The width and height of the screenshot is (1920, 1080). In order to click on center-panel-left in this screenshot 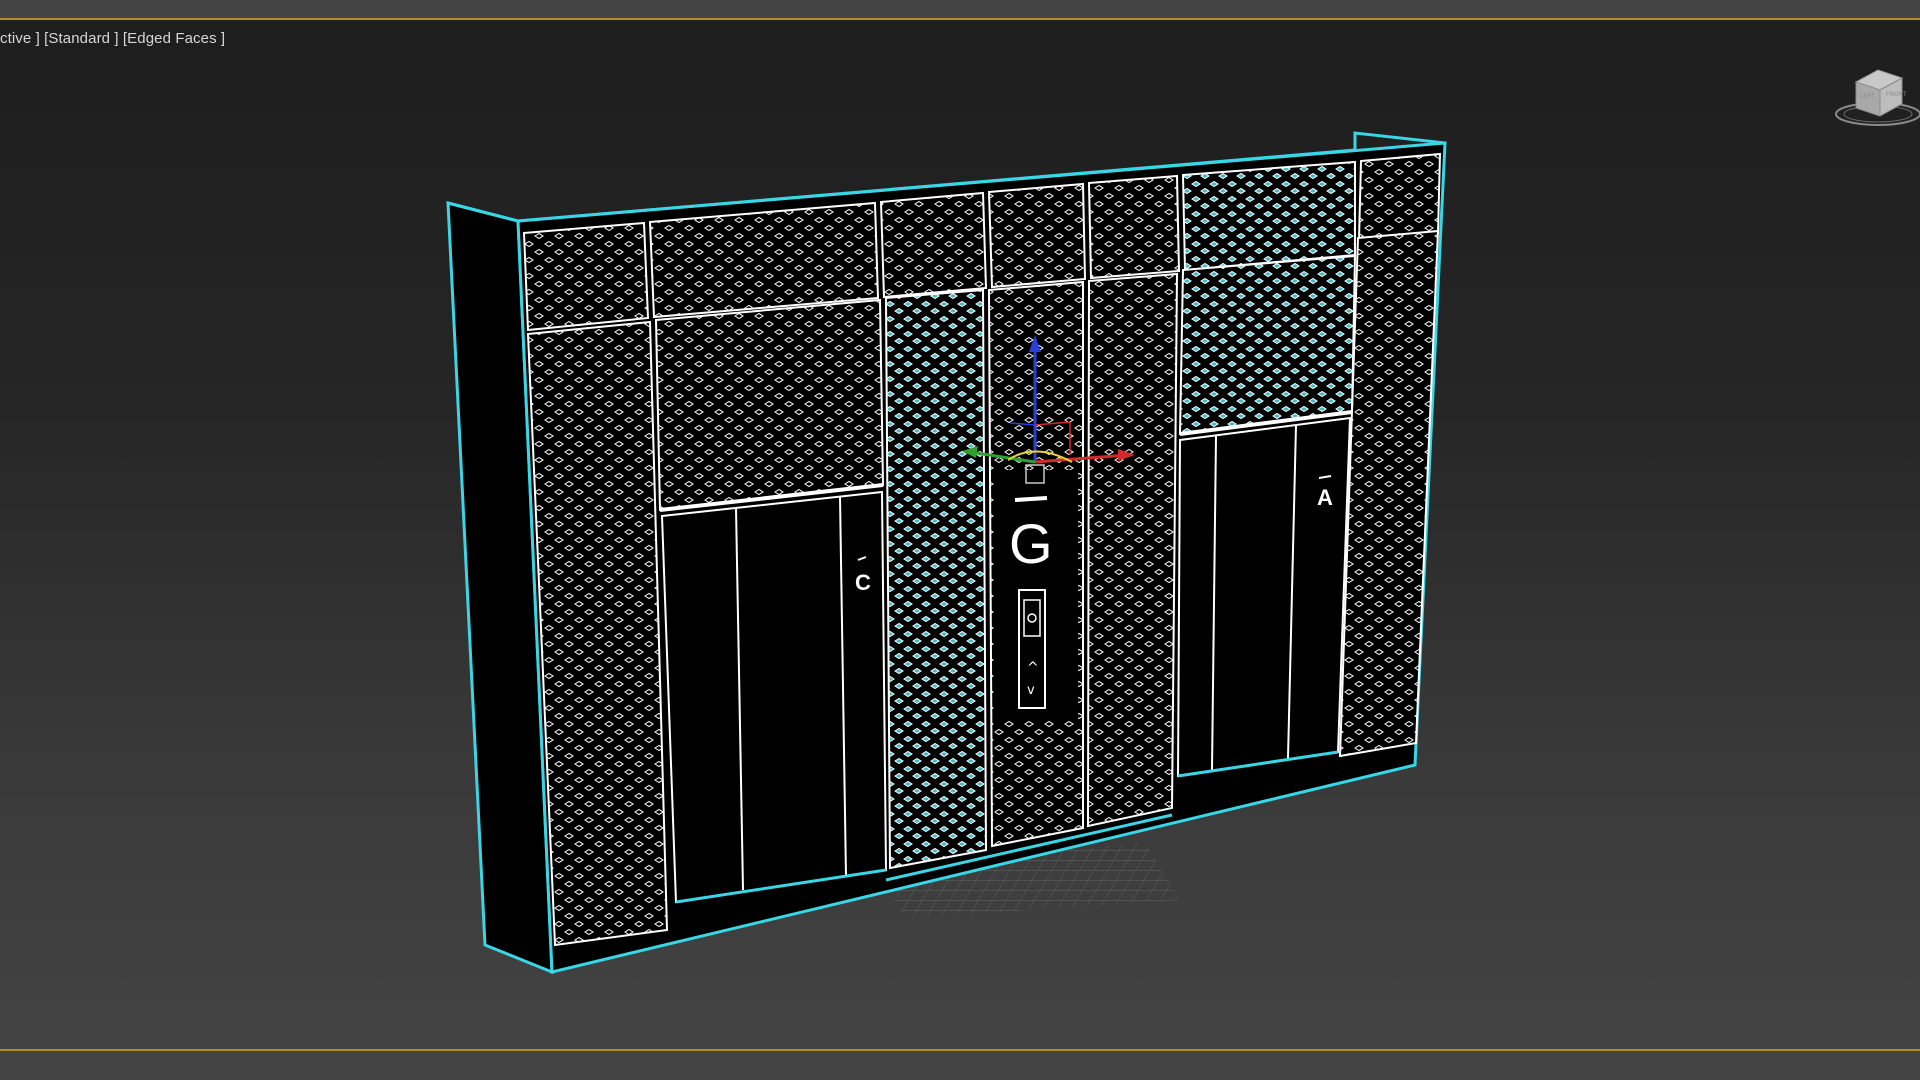, I will do `click(936, 579)`.